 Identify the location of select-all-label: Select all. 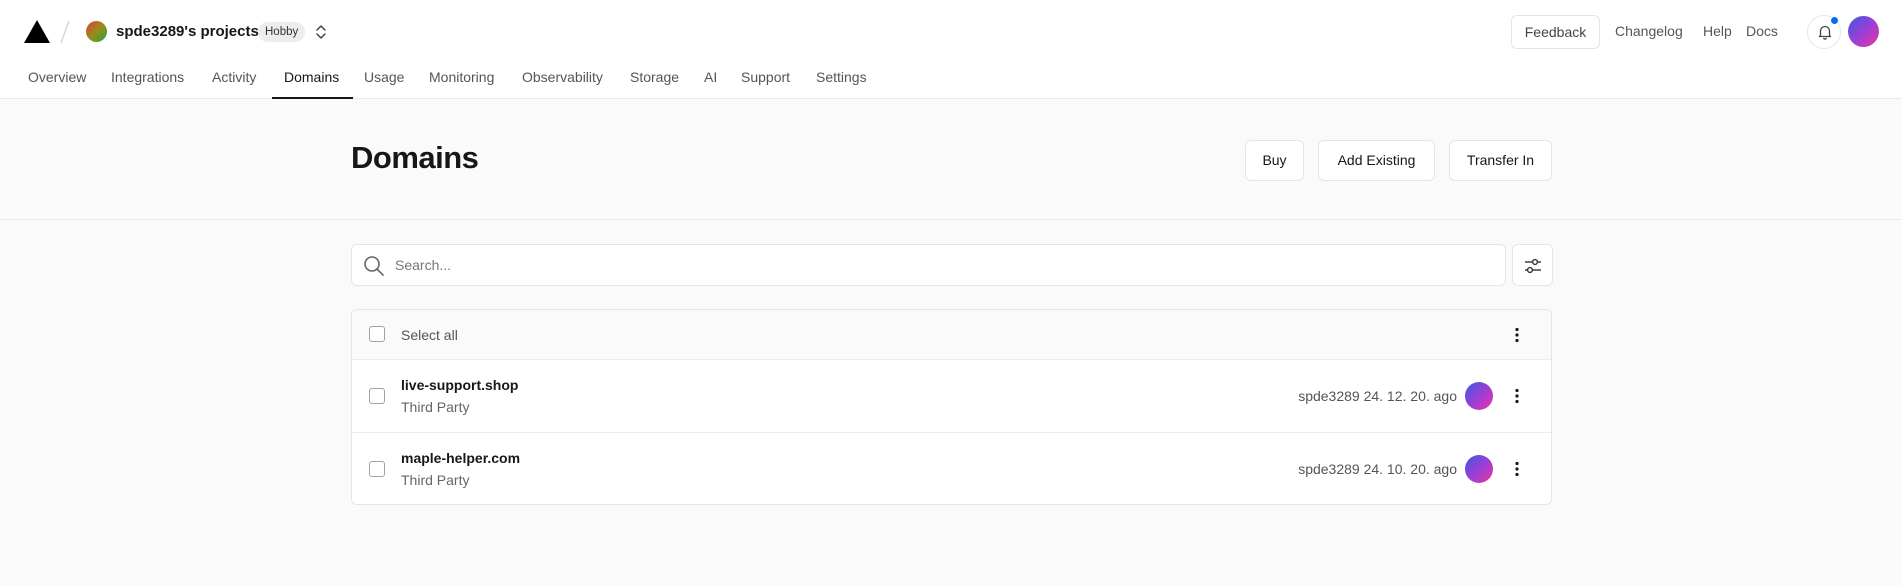
(429, 335).